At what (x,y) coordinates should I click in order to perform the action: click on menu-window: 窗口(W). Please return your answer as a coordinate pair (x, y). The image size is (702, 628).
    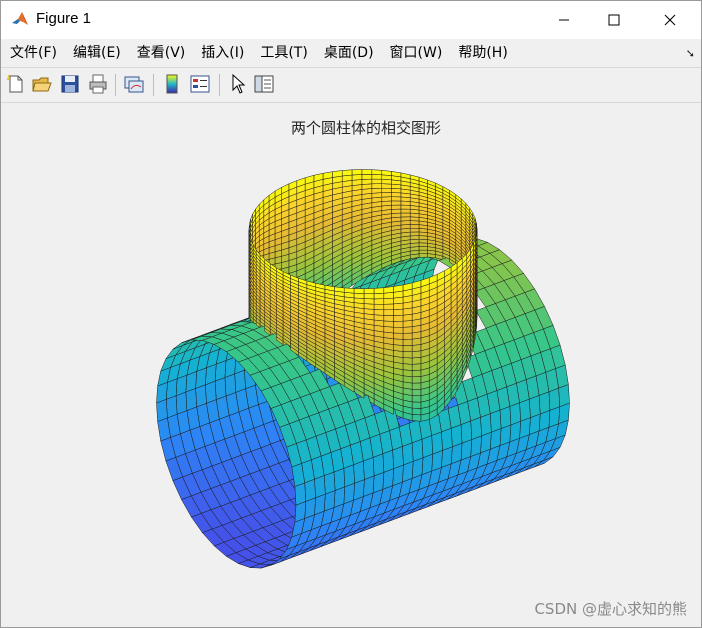
    Looking at the image, I should click on (416, 53).